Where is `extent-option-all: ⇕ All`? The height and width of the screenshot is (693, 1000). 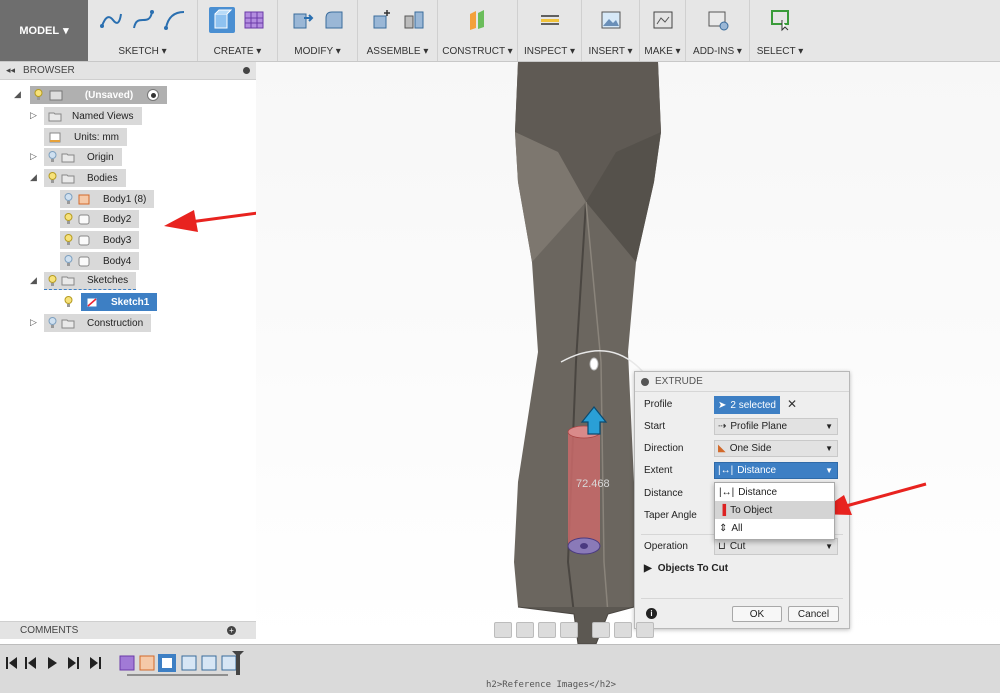 extent-option-all: ⇕ All is located at coordinates (774, 528).